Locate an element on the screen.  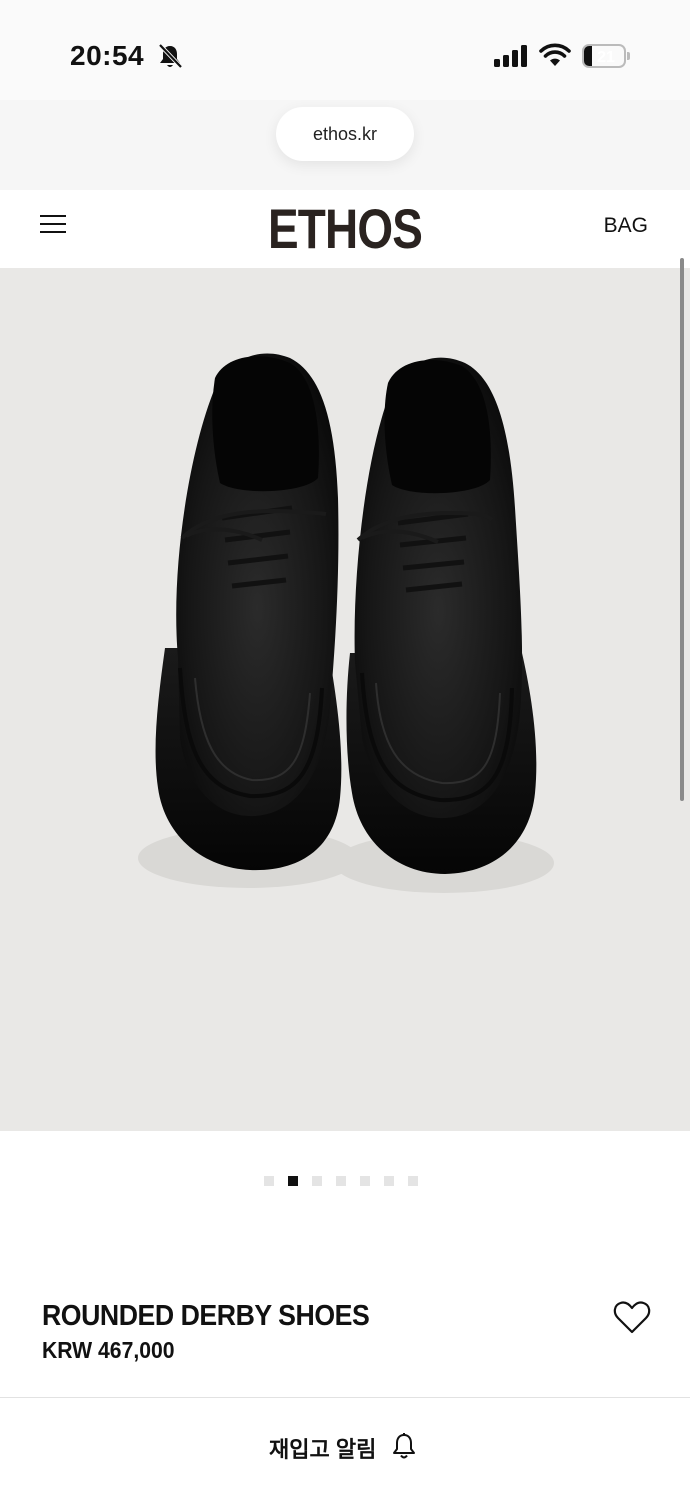
mute-bell-icon is located at coordinates (170, 56).